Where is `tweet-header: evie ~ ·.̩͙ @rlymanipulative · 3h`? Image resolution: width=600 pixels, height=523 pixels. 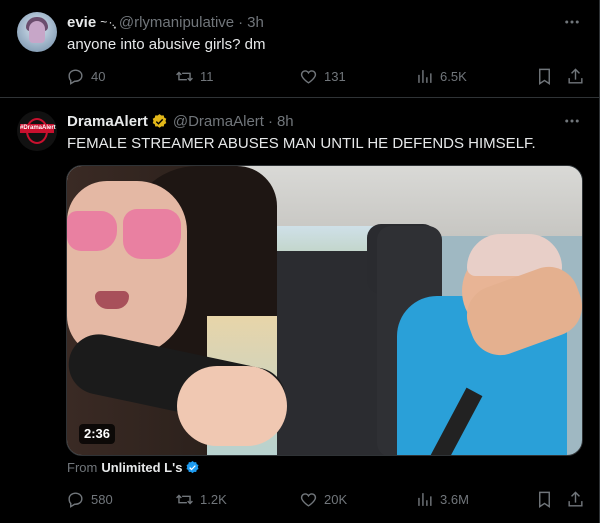
tweet-header: evie ~ ·.̩͙ @rlymanipulative · 3h is located at coordinates (165, 22).